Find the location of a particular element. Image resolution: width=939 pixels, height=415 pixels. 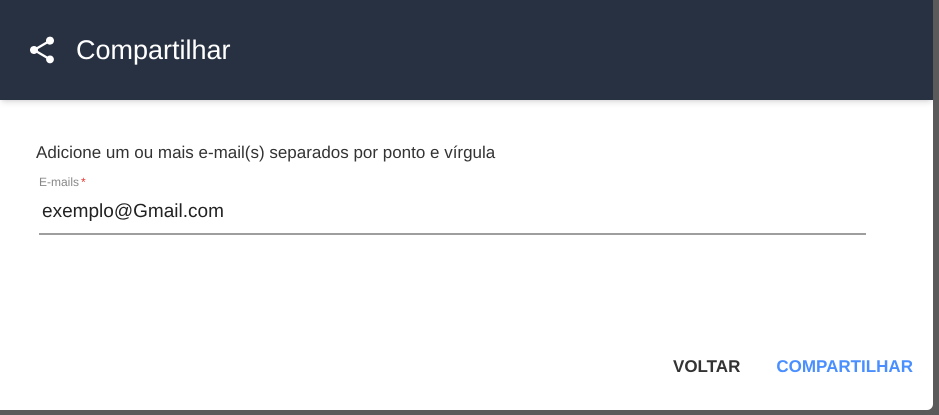

required-asterisk: * is located at coordinates (83, 182).